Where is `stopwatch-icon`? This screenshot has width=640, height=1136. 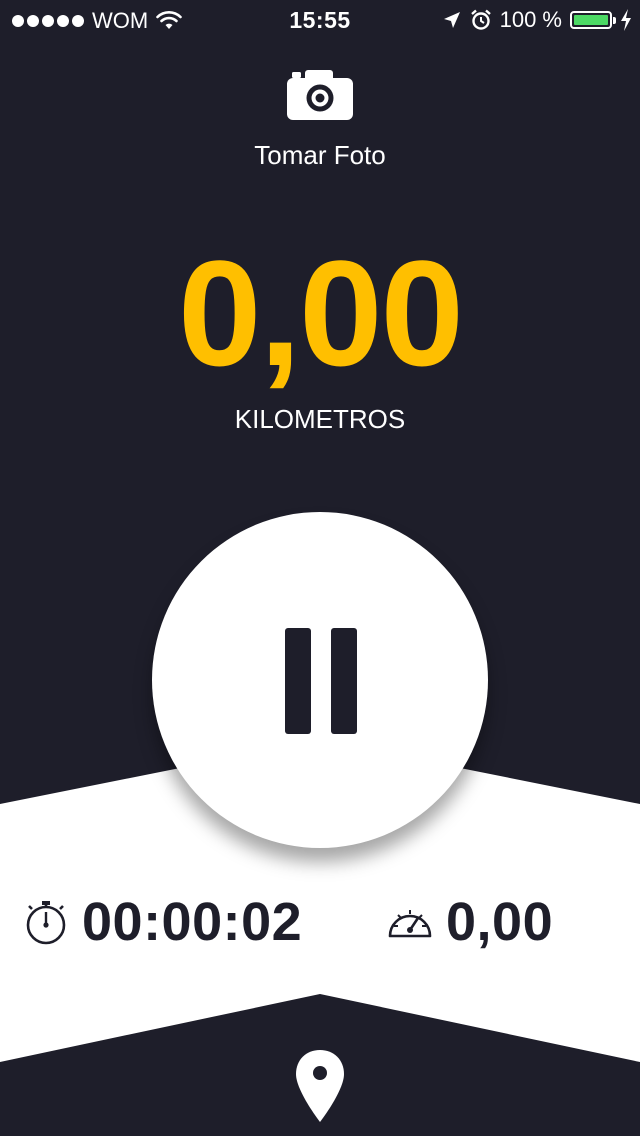
stopwatch-icon is located at coordinates (46, 923).